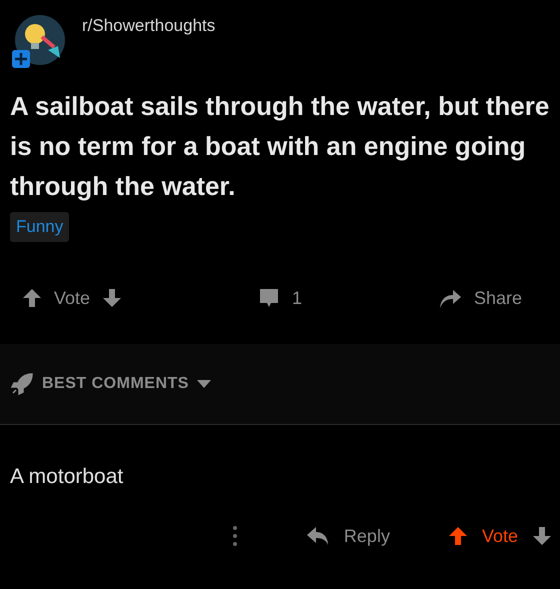 The width and height of the screenshot is (560, 589). What do you see at coordinates (269, 298) in the screenshot?
I see `comment-icon` at bounding box center [269, 298].